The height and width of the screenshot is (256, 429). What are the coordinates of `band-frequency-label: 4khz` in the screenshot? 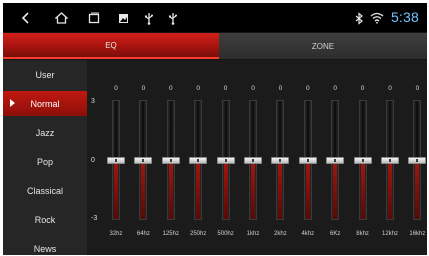 It's located at (308, 234).